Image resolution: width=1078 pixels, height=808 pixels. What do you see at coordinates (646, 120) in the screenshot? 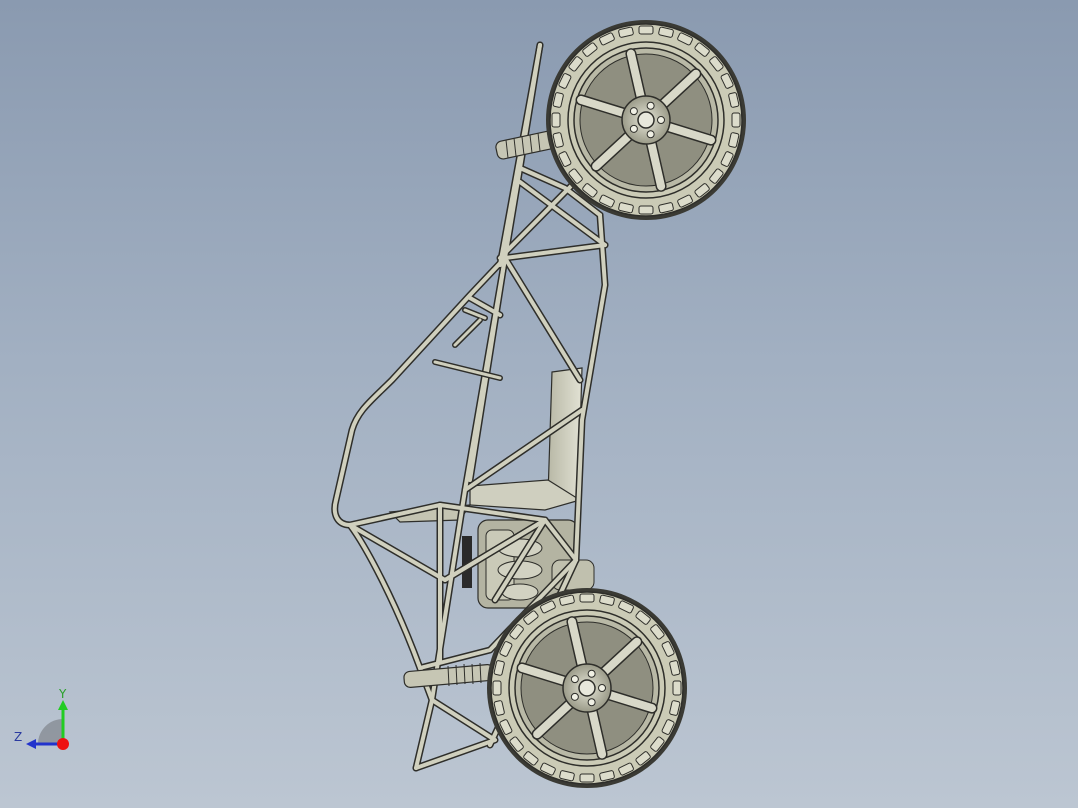
I see `front-wheel` at bounding box center [646, 120].